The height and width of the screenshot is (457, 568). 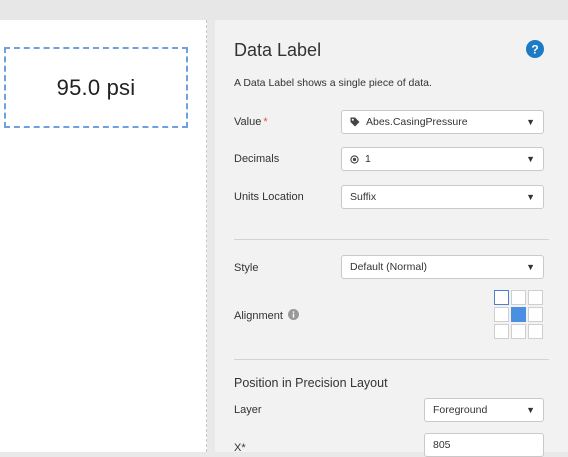 What do you see at coordinates (518, 297) in the screenshot?
I see `align-top-center` at bounding box center [518, 297].